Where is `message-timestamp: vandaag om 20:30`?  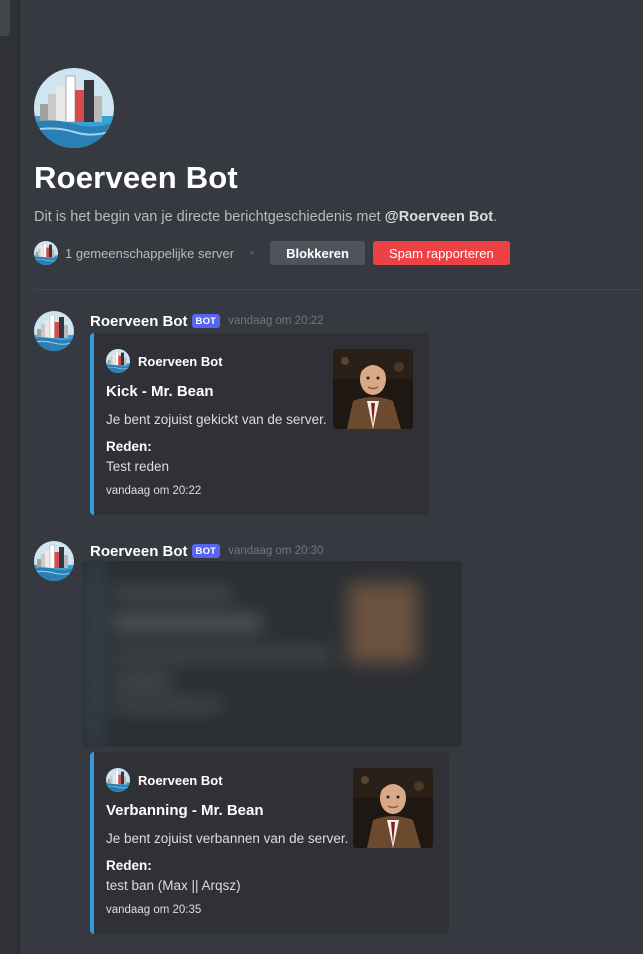
message-timestamp: vandaag om 20:30 is located at coordinates (275, 551).